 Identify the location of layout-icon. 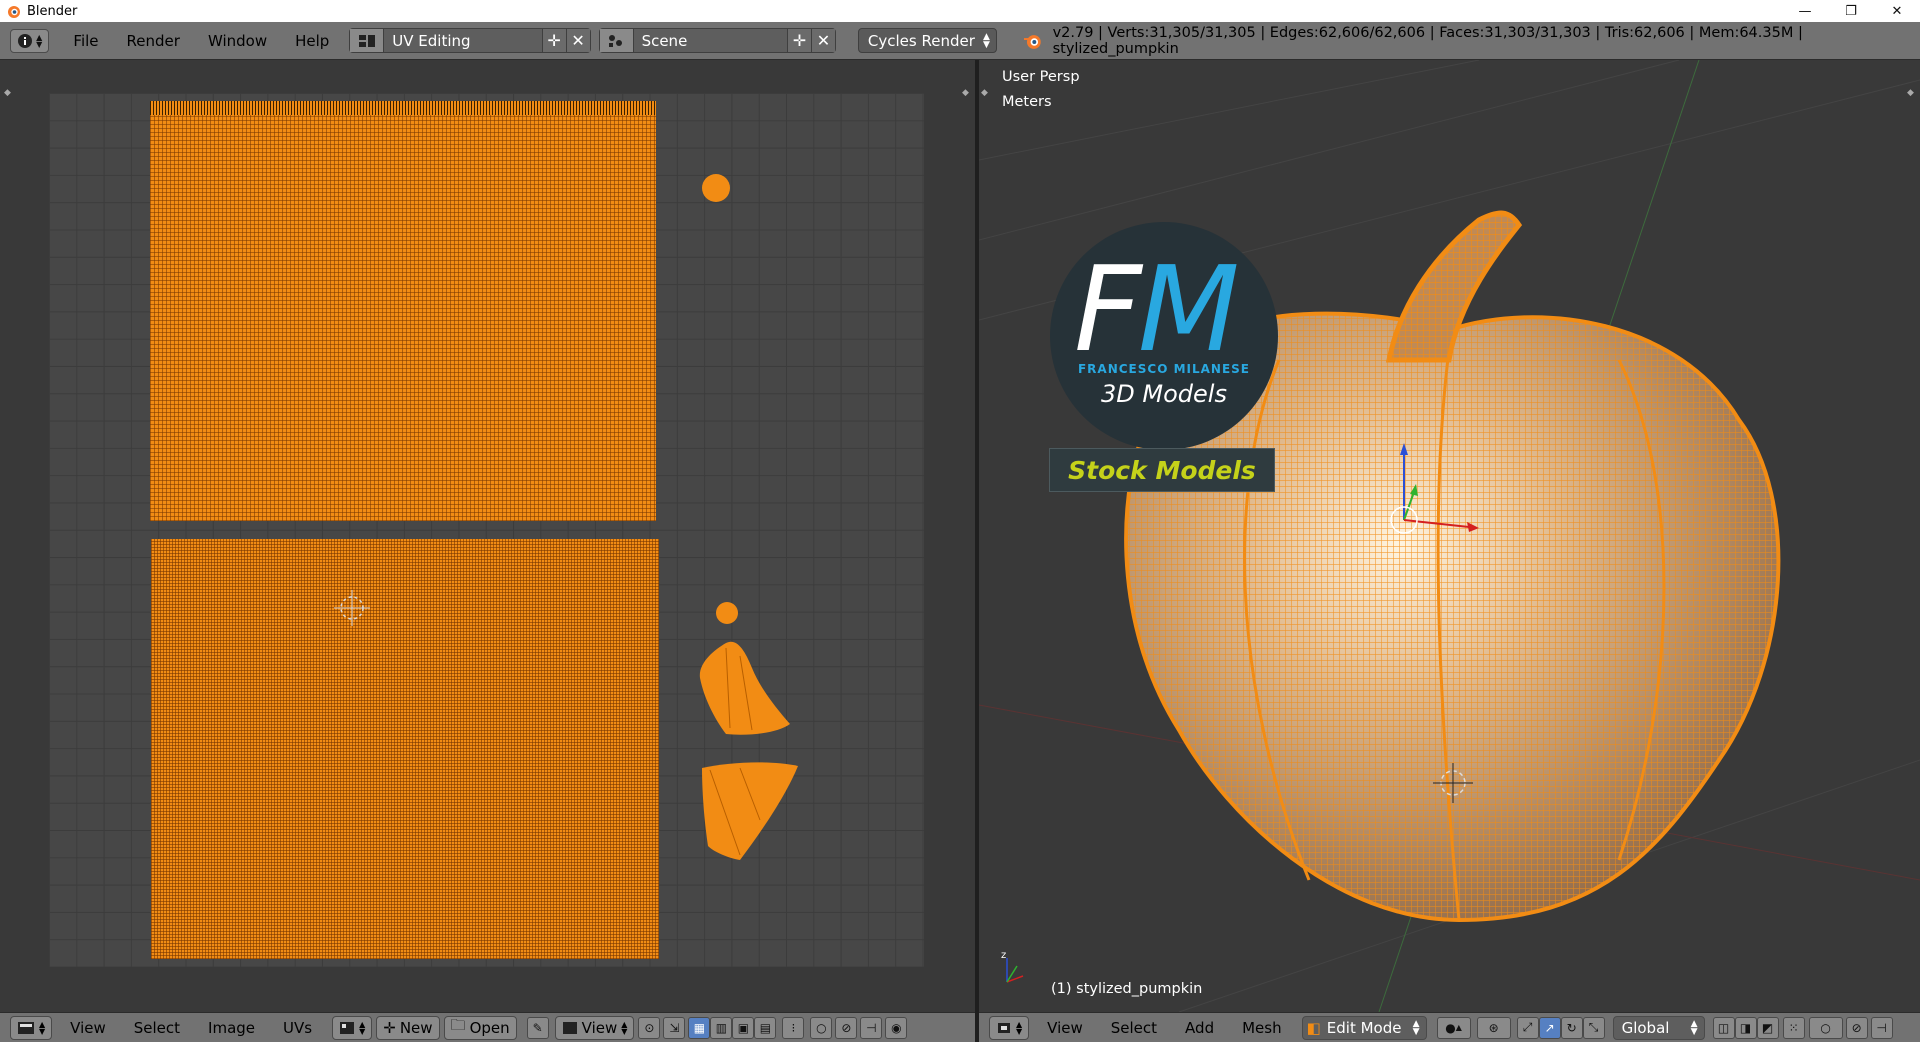
(367, 40).